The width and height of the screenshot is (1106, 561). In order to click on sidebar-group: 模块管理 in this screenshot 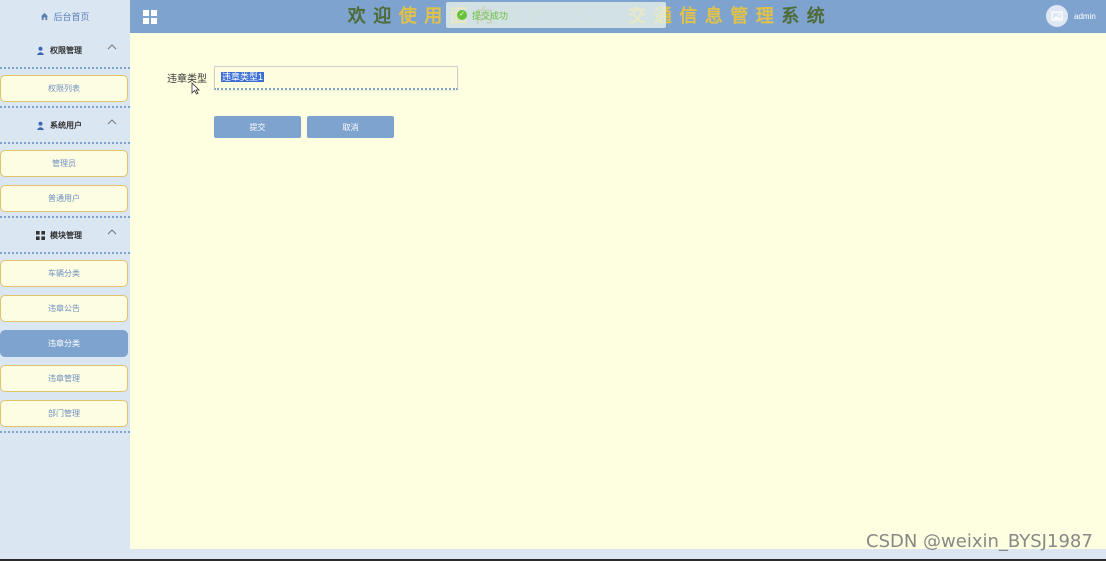, I will do `click(65, 235)`.